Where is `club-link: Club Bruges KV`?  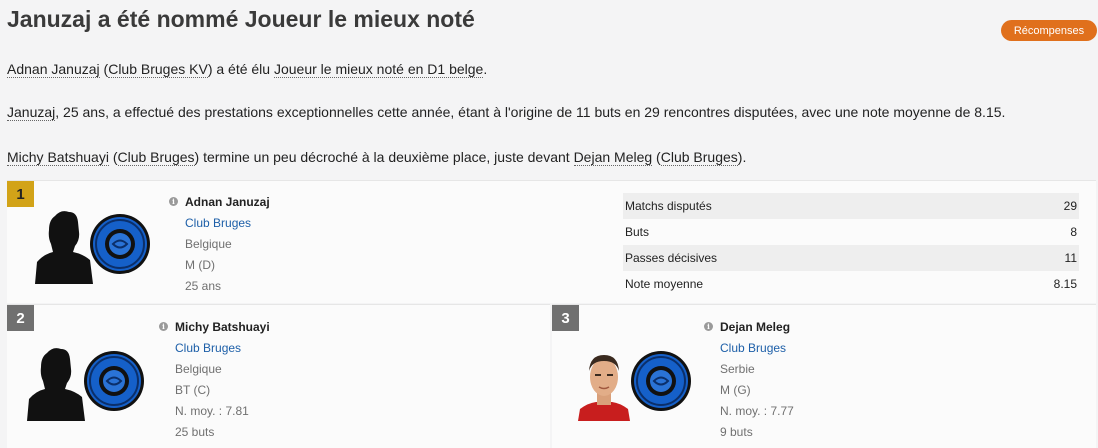
club-link: Club Bruges KV is located at coordinates (158, 69).